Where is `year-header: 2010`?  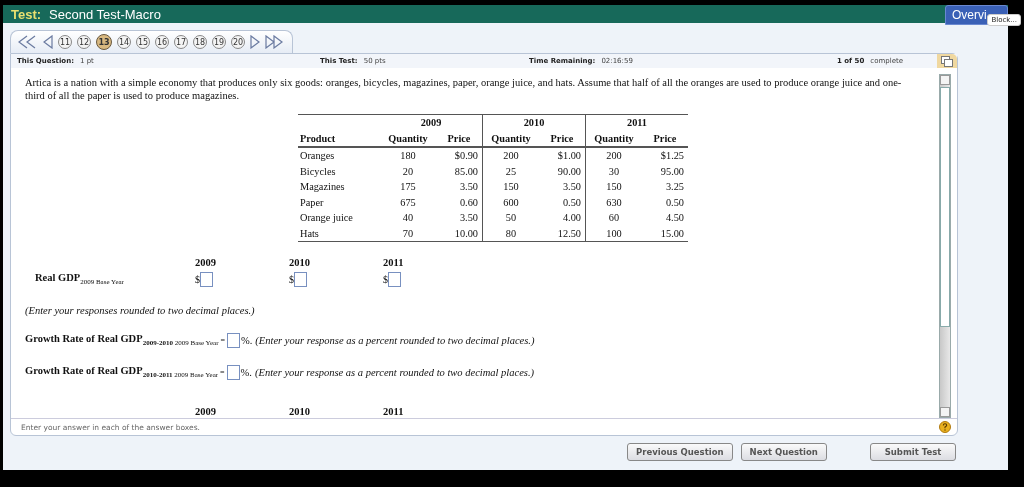
year-header: 2010 is located at coordinates (534, 122).